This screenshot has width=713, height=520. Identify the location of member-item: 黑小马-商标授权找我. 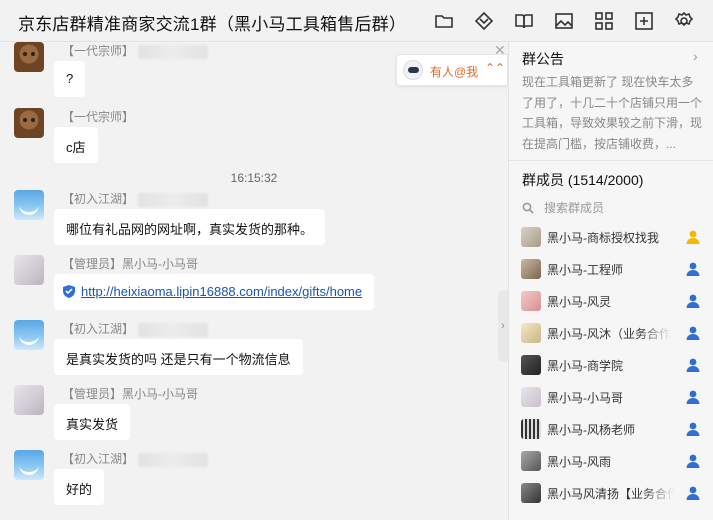
(611, 238).